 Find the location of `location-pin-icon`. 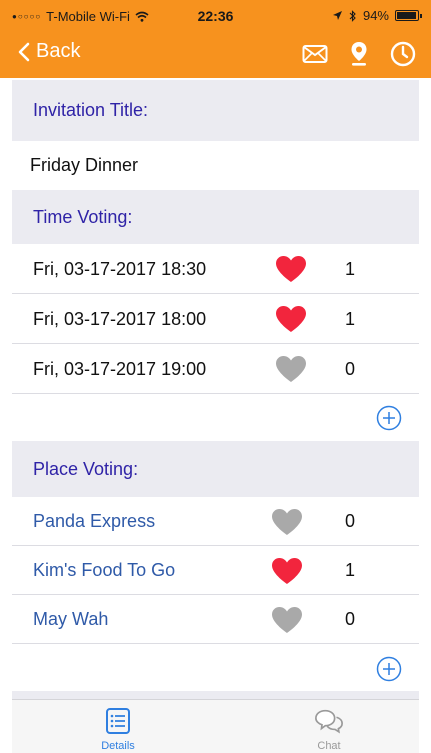

location-pin-icon is located at coordinates (359, 54).